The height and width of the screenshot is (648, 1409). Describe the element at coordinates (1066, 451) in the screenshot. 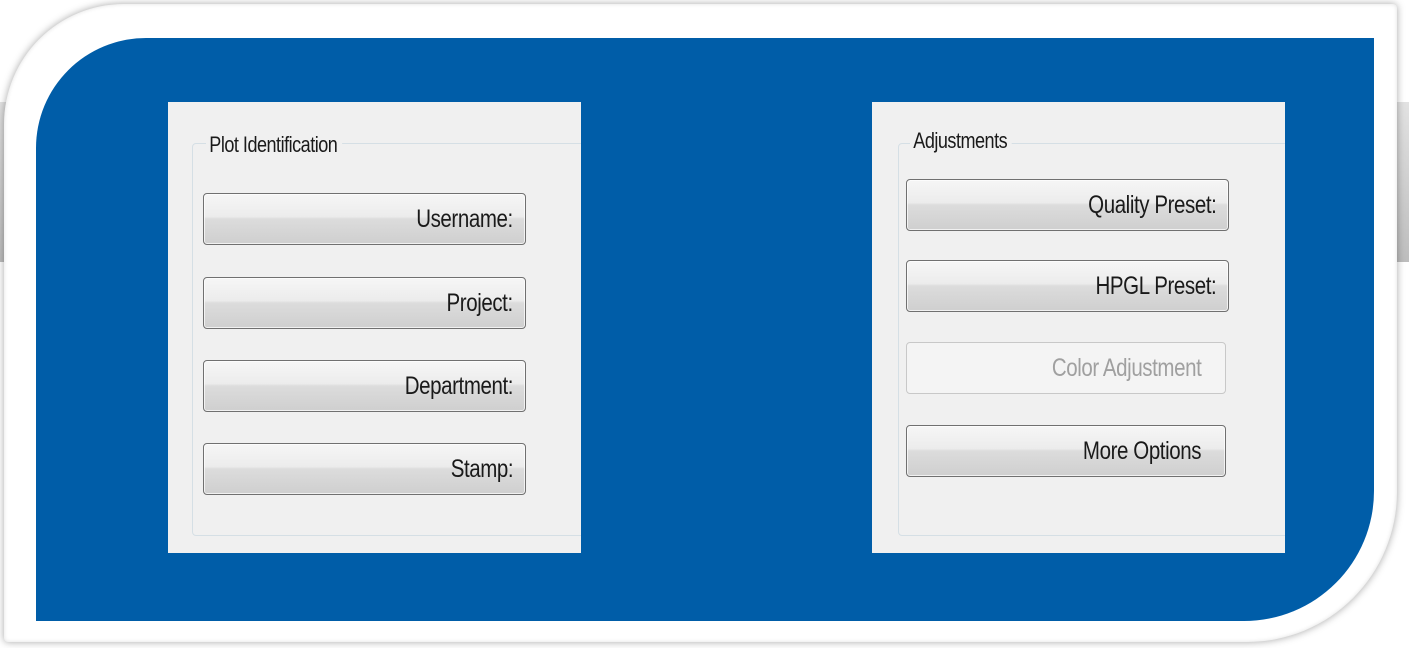

I see `more-options-button: More Options` at that location.